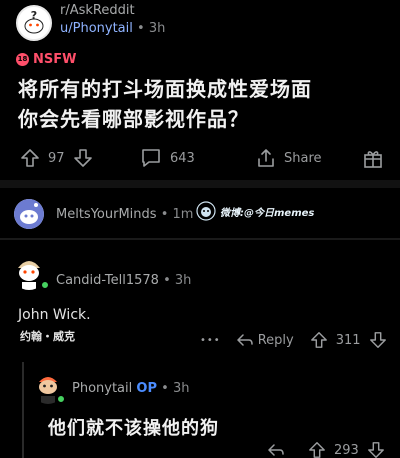 The width and height of the screenshot is (400, 458). What do you see at coordinates (183, 214) in the screenshot?
I see `comment-age: 1m` at bounding box center [183, 214].